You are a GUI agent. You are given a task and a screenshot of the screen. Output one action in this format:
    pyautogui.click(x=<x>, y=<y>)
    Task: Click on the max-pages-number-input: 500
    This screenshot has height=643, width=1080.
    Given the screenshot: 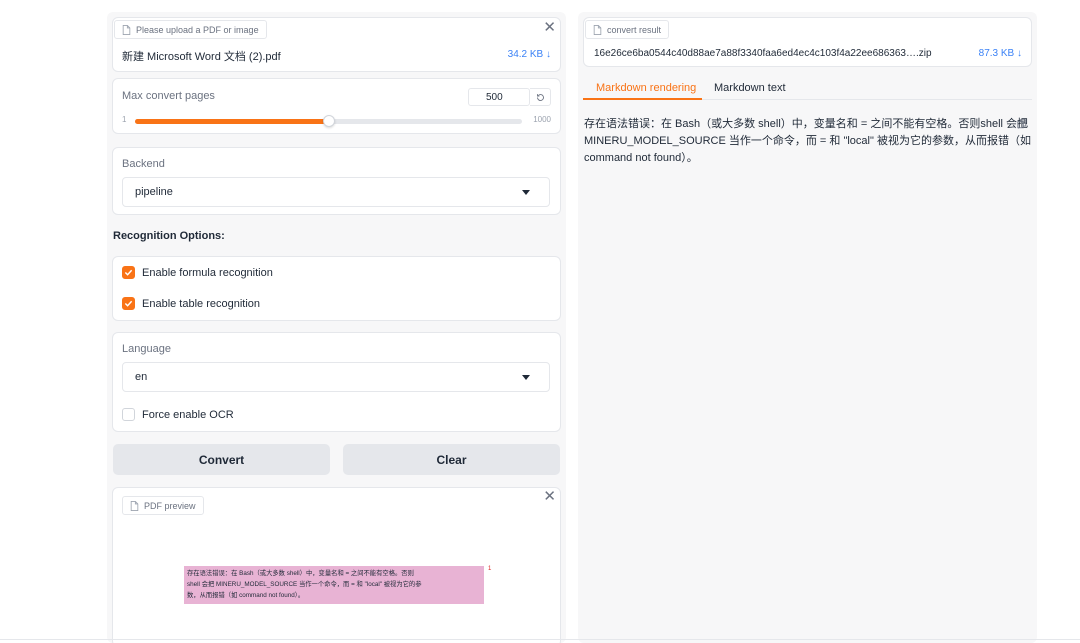 What is the action you would take?
    pyautogui.click(x=499, y=97)
    